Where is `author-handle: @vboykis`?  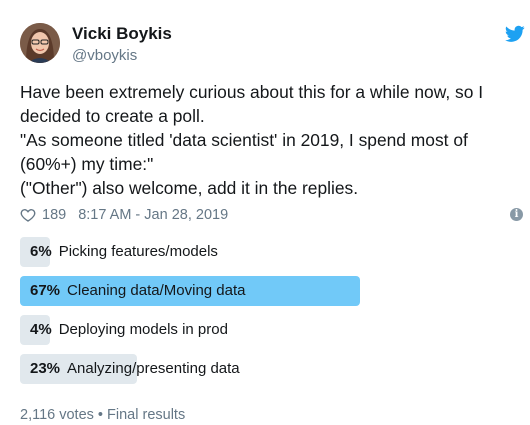
author-handle: @vboykis is located at coordinates (104, 55).